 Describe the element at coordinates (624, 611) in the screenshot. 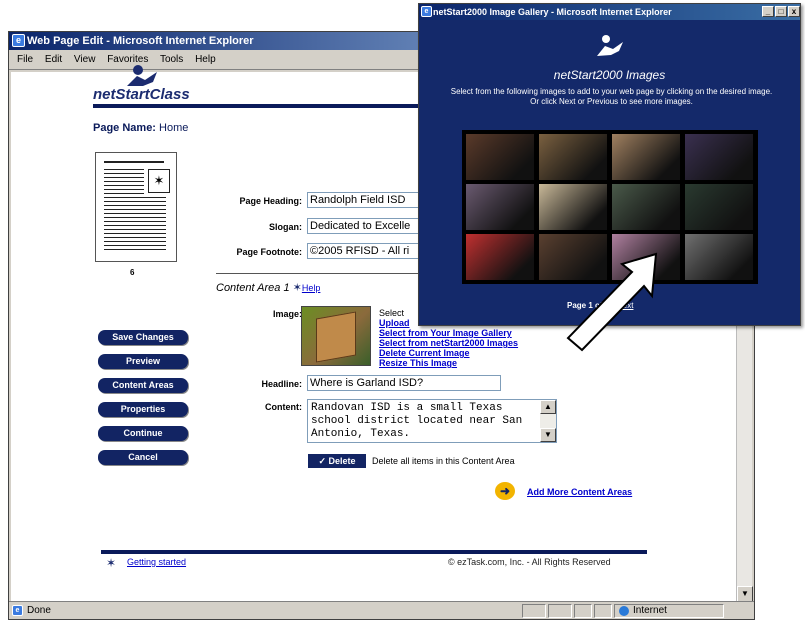

I see `globe-icon` at that location.